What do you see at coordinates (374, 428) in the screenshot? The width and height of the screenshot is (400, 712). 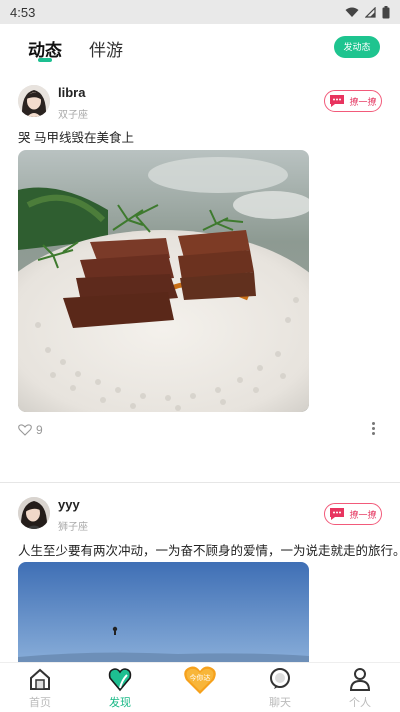 I see `more-options-icon` at bounding box center [374, 428].